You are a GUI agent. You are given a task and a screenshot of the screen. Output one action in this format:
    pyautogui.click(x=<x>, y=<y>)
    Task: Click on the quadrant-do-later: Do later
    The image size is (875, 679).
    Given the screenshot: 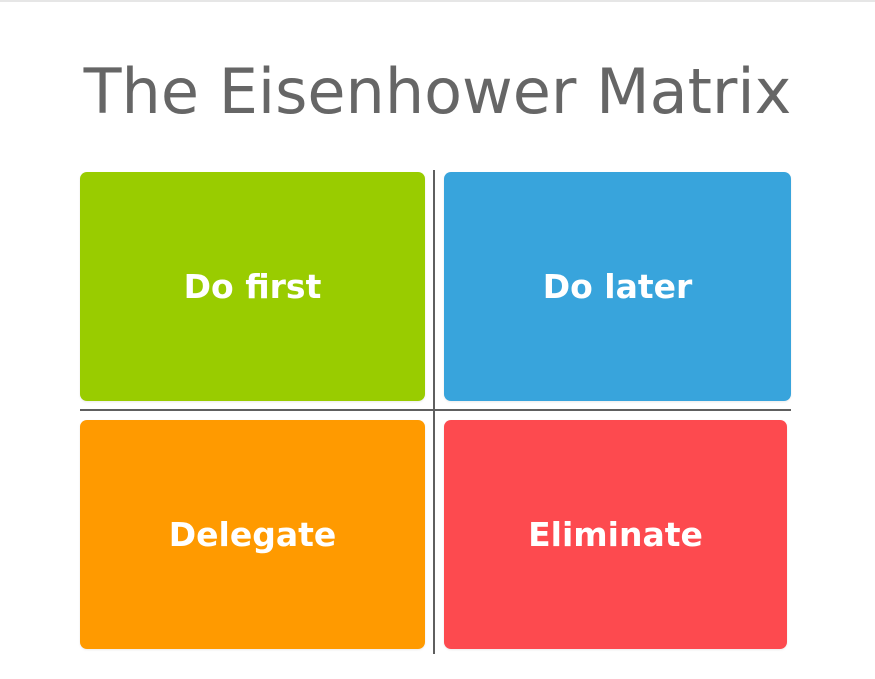 What is the action you would take?
    pyautogui.click(x=617, y=286)
    